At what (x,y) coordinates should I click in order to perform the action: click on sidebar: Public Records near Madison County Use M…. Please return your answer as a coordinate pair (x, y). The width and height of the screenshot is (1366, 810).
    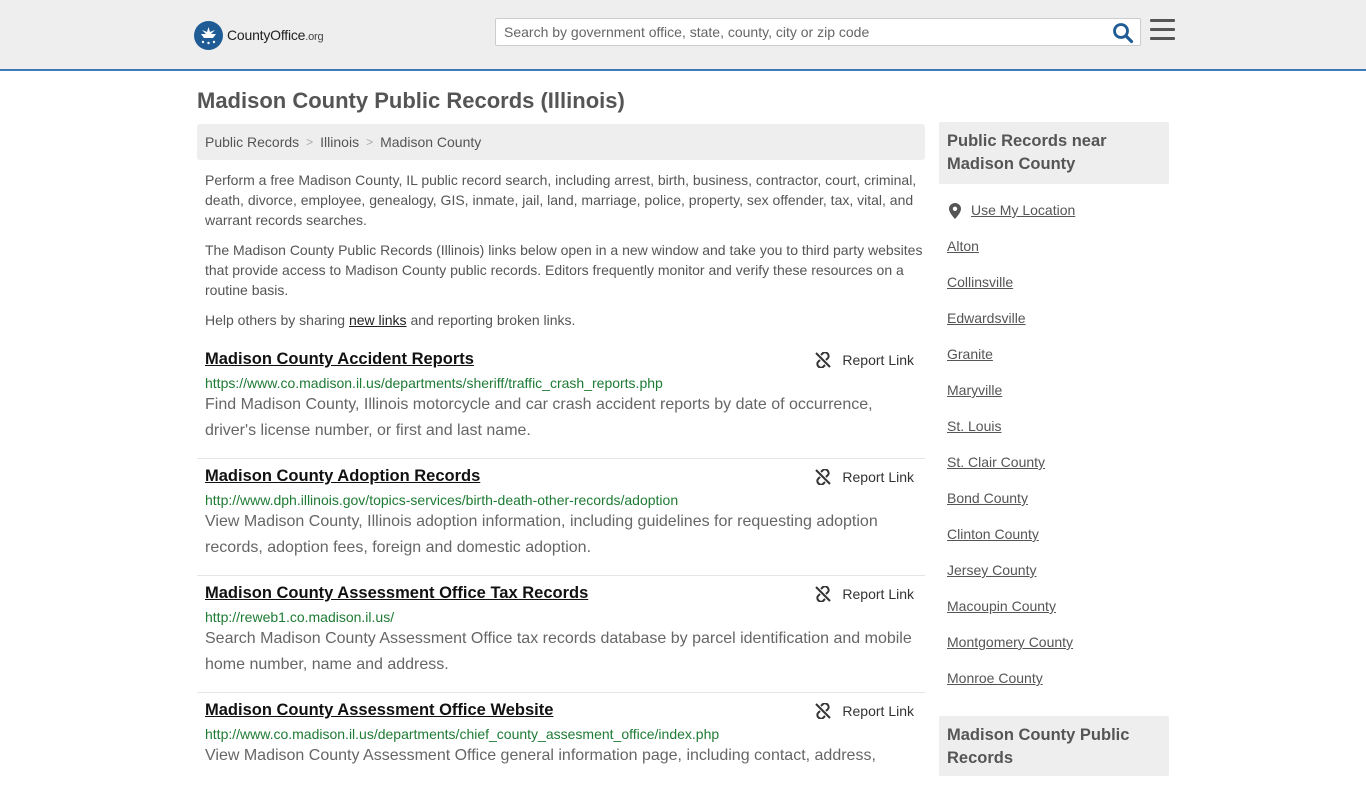
    Looking at the image, I should click on (1054, 449).